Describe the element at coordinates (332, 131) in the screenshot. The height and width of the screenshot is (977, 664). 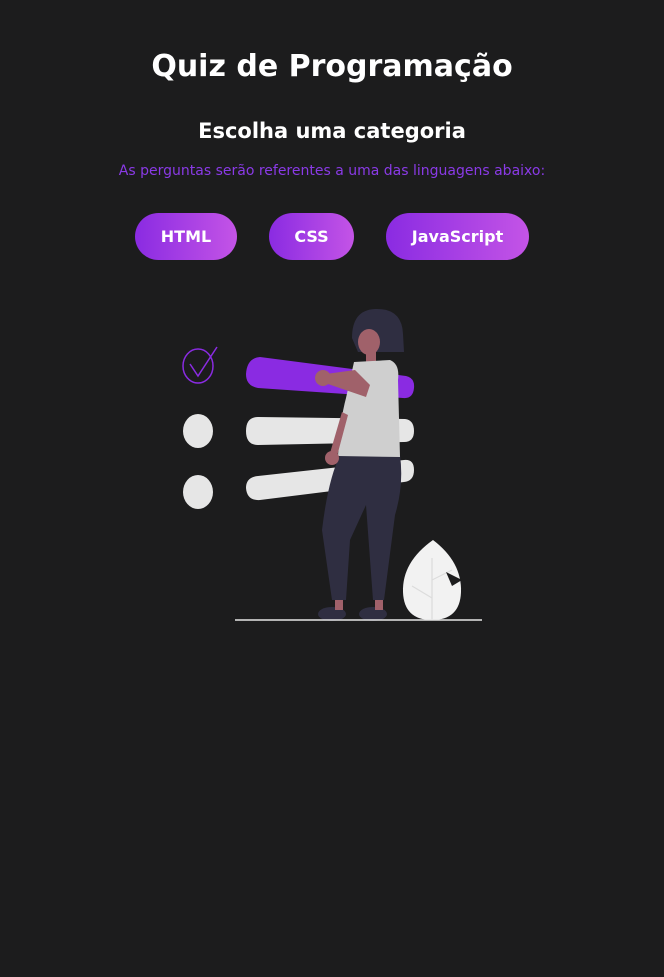
I see `category-heading: Escolha uma categoria` at that location.